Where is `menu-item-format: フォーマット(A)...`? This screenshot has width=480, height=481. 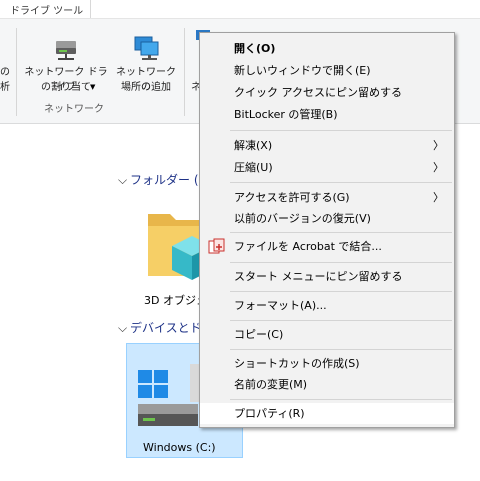 menu-item-format: フォーマット(A)... is located at coordinates (327, 305).